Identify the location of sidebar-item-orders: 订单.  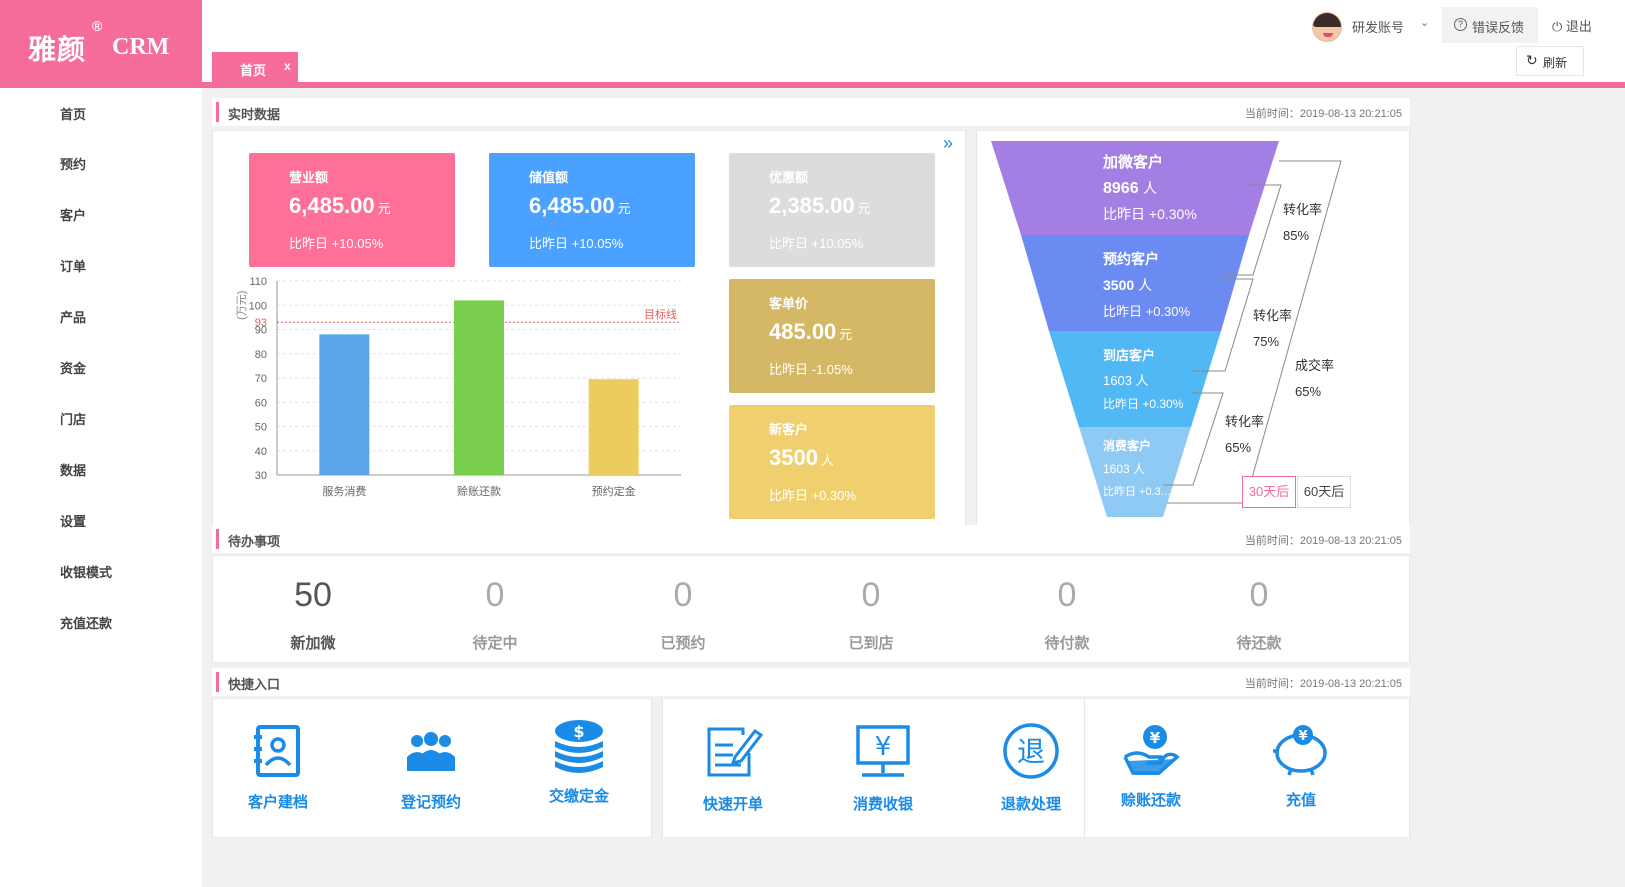
(73, 265).